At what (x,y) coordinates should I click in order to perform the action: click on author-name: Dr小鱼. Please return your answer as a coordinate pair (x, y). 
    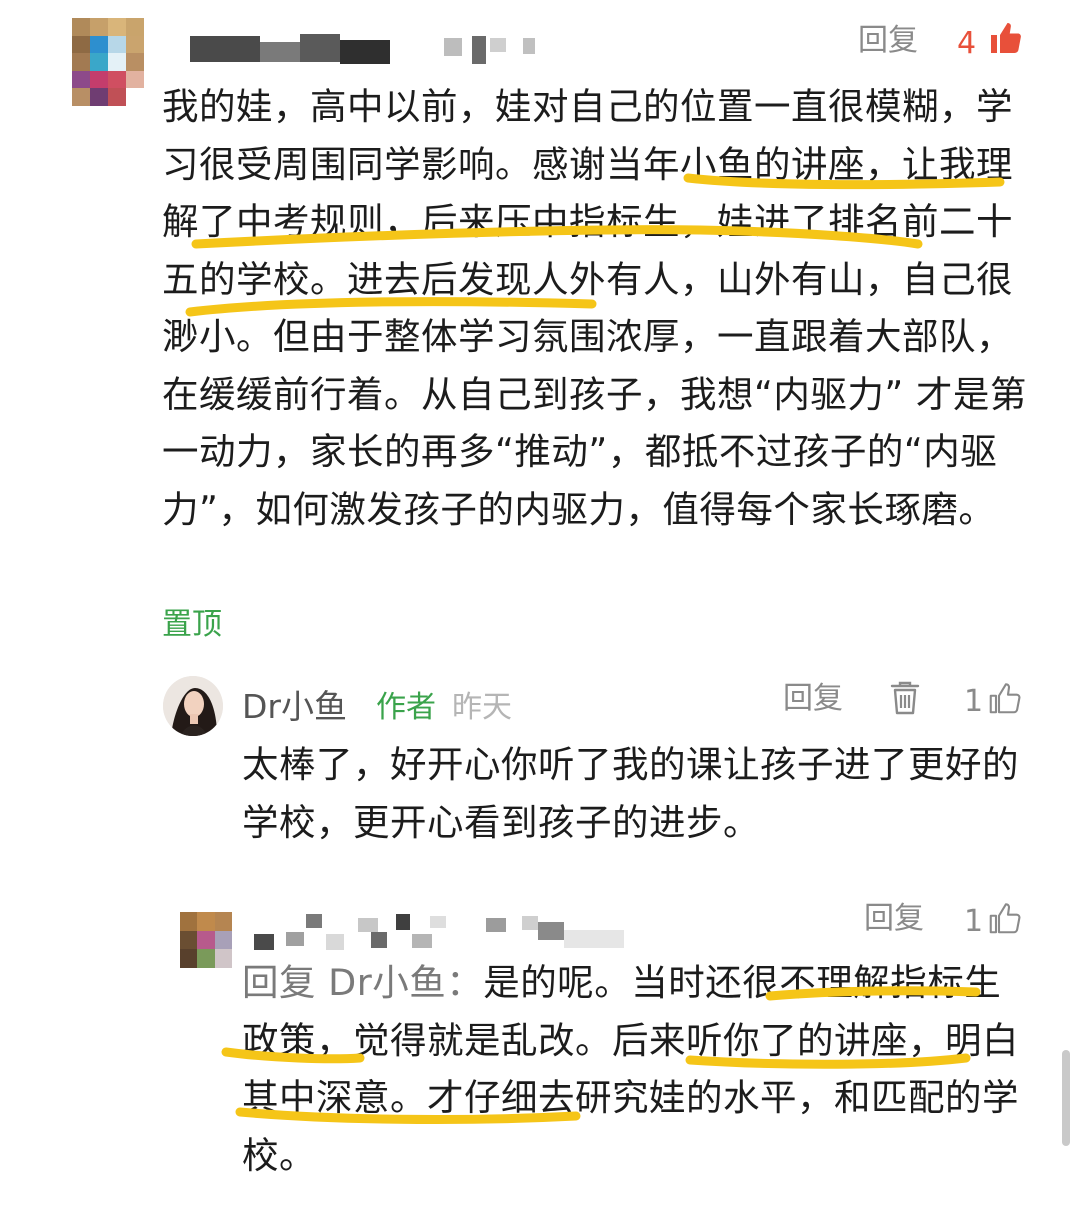
    Looking at the image, I should click on (294, 704).